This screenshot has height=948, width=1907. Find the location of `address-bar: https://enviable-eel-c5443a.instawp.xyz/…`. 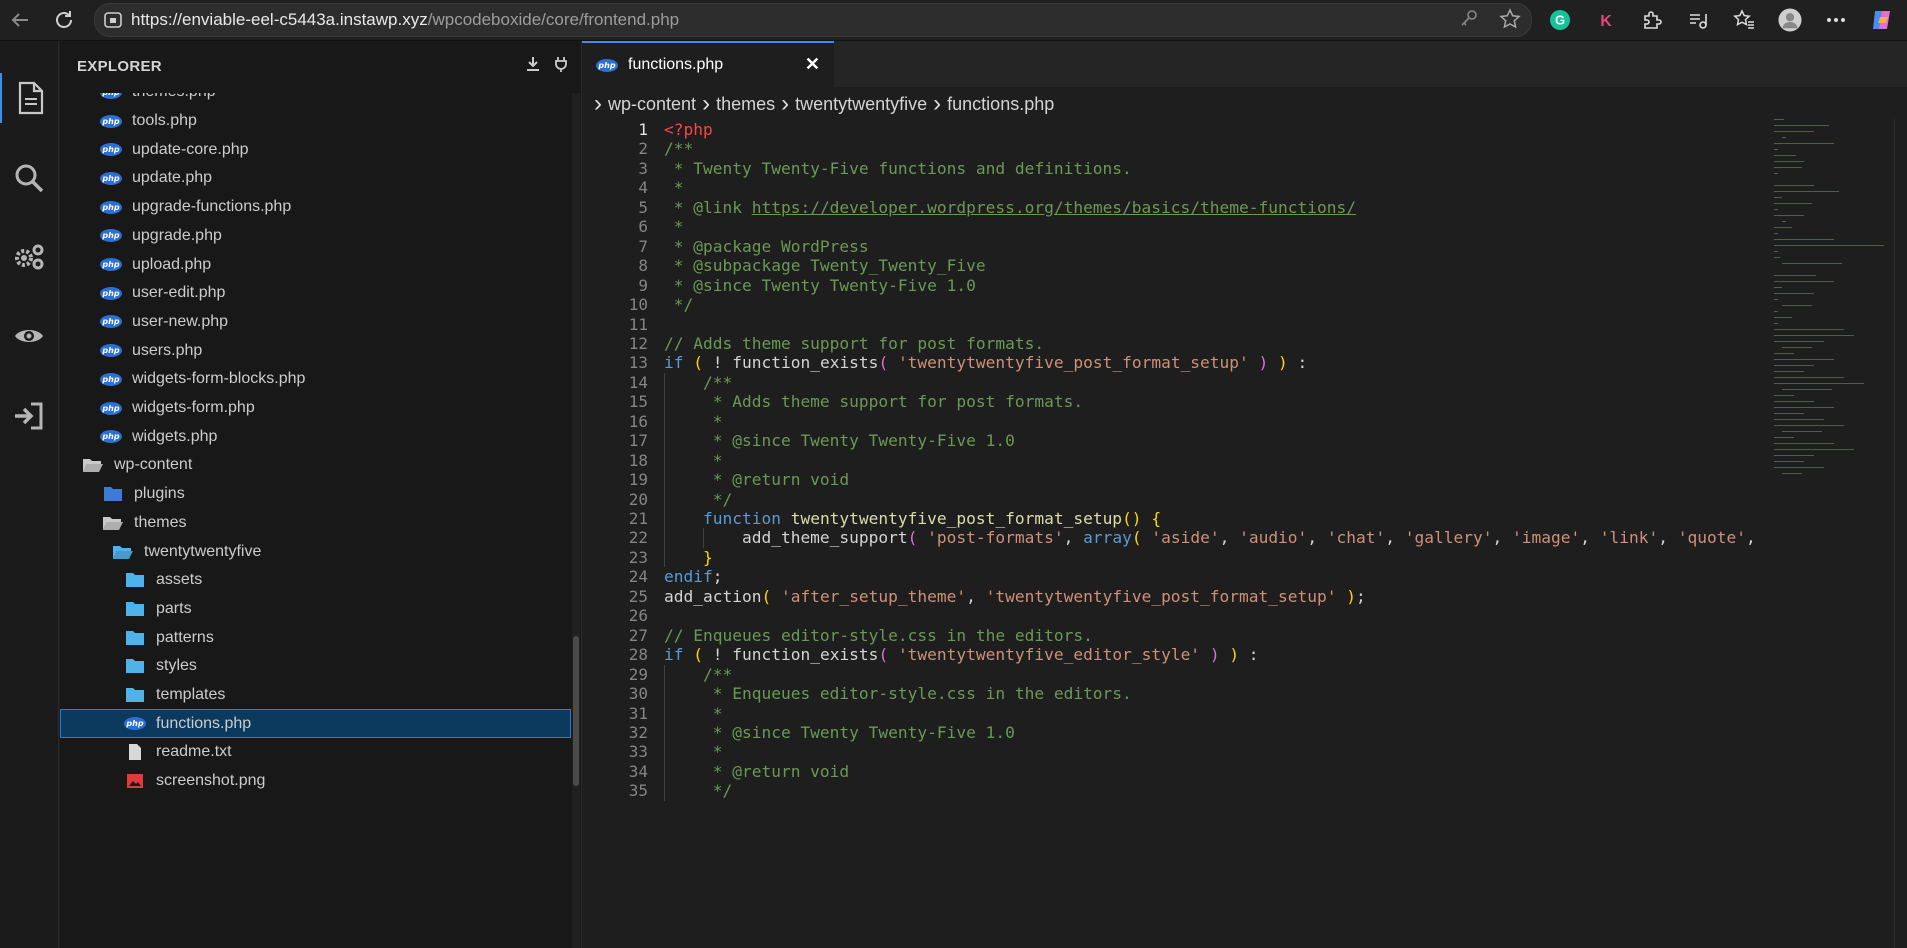

address-bar: https://enviable-eel-c5443a.instawp.xyz/… is located at coordinates (813, 20).